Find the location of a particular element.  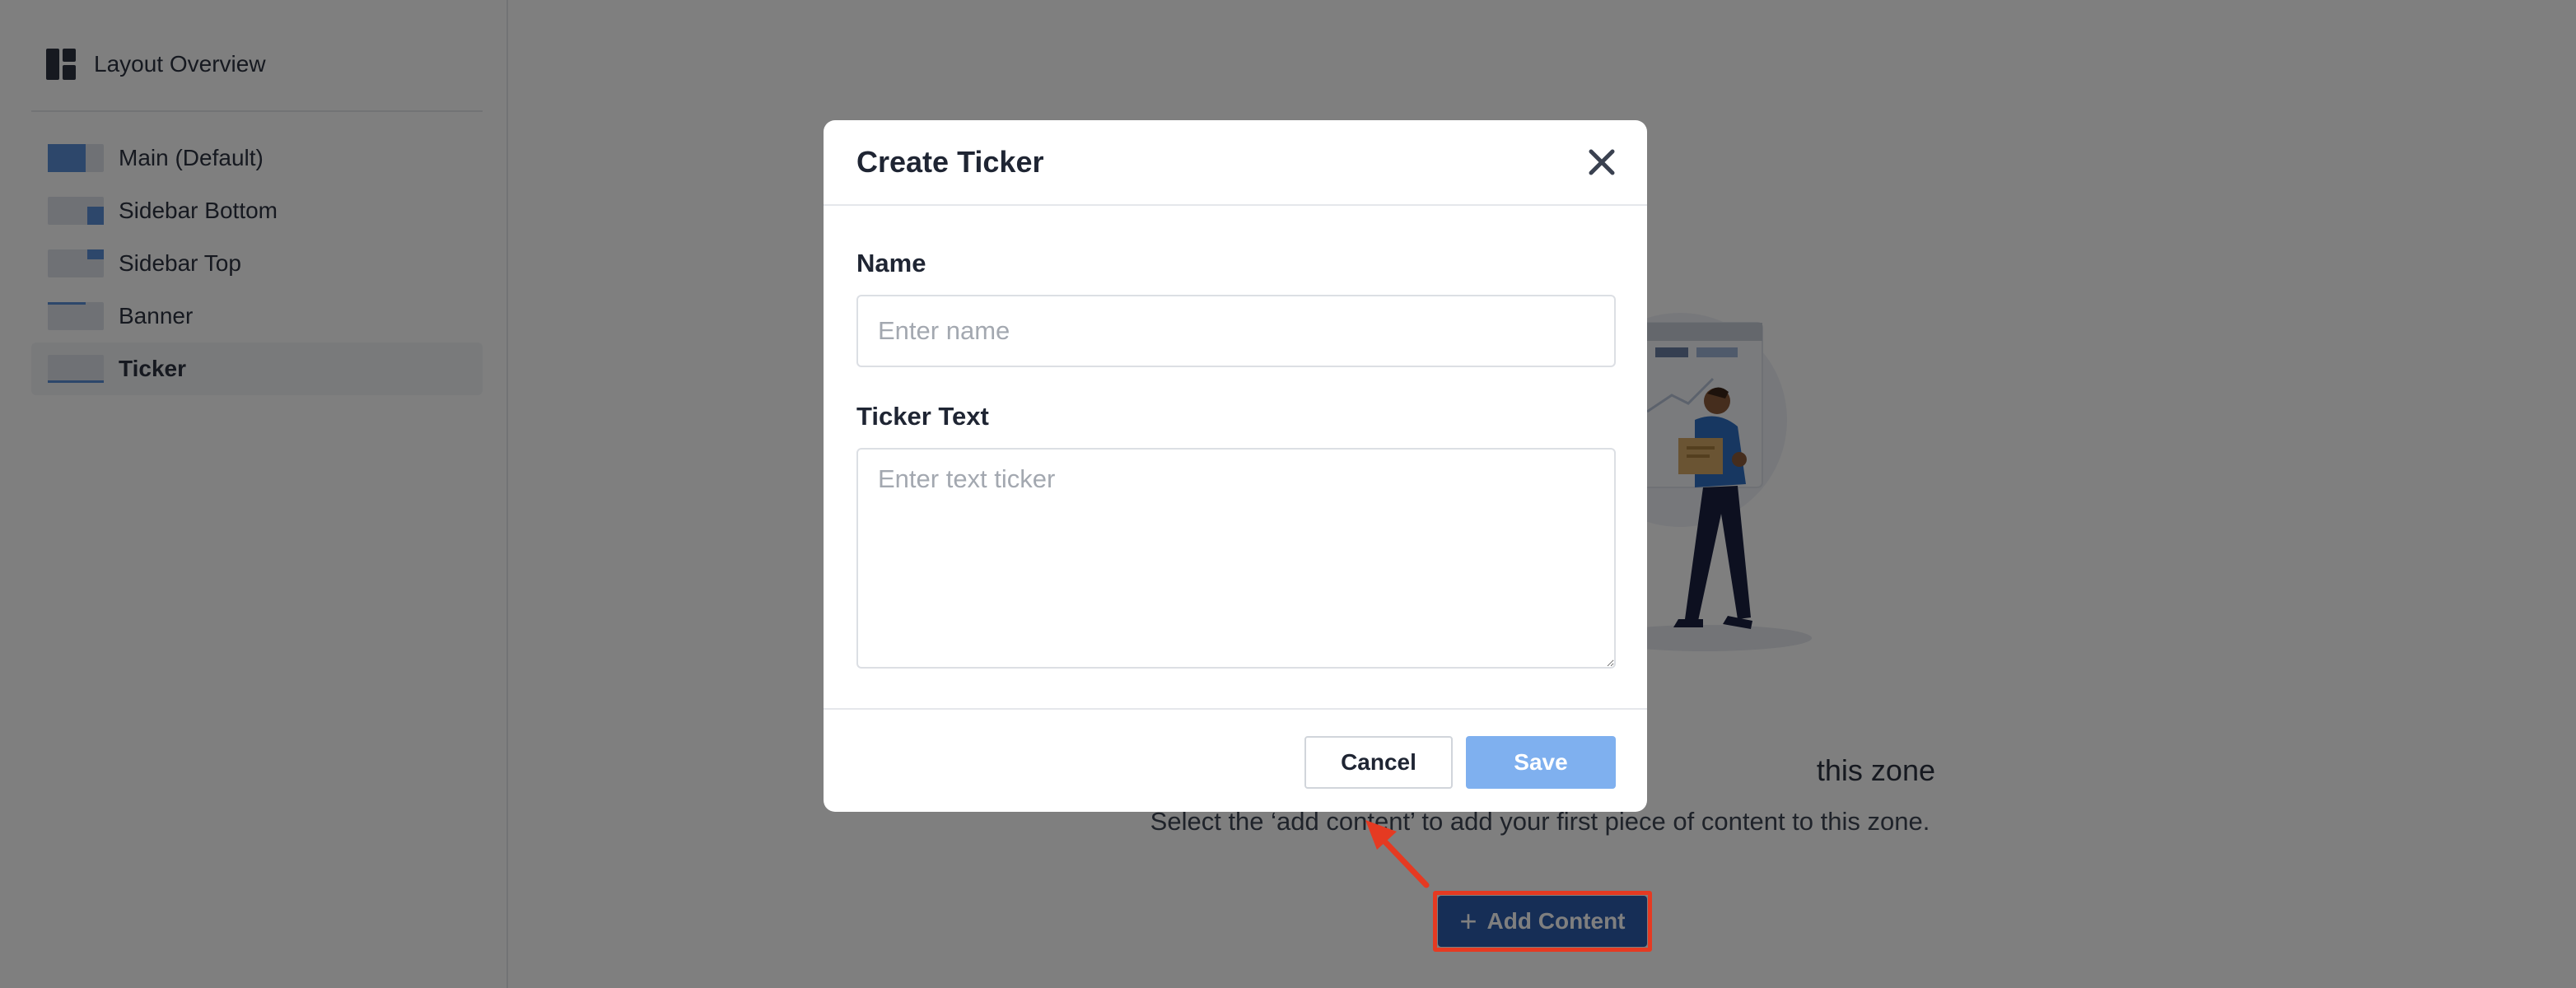

ticker-text-input is located at coordinates (1236, 558).